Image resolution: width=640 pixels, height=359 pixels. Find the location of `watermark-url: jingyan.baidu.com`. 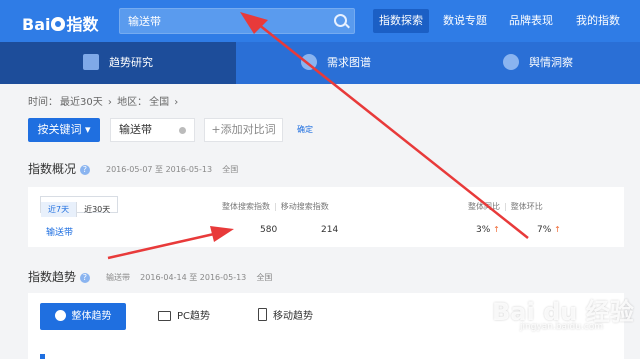

watermark-url: jingyan.baidu.com is located at coordinates (562, 327).